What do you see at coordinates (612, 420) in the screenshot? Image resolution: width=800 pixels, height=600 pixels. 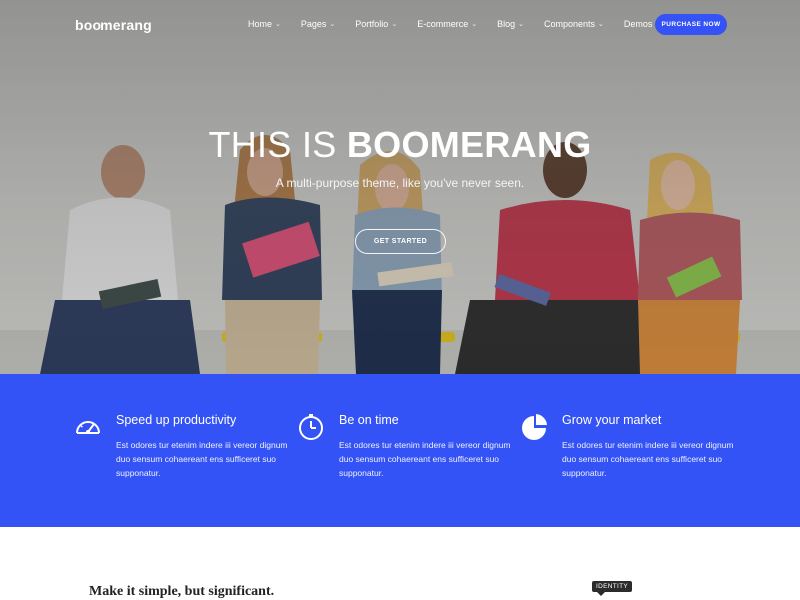 I see `feature-title: Grow your market` at bounding box center [612, 420].